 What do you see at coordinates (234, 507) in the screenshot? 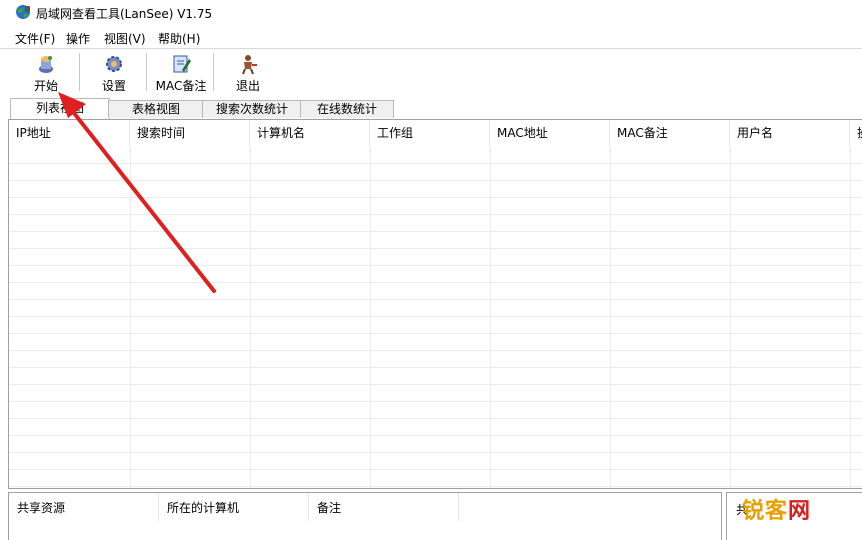
I see `column-host-computer: 所在的计算机` at bounding box center [234, 507].